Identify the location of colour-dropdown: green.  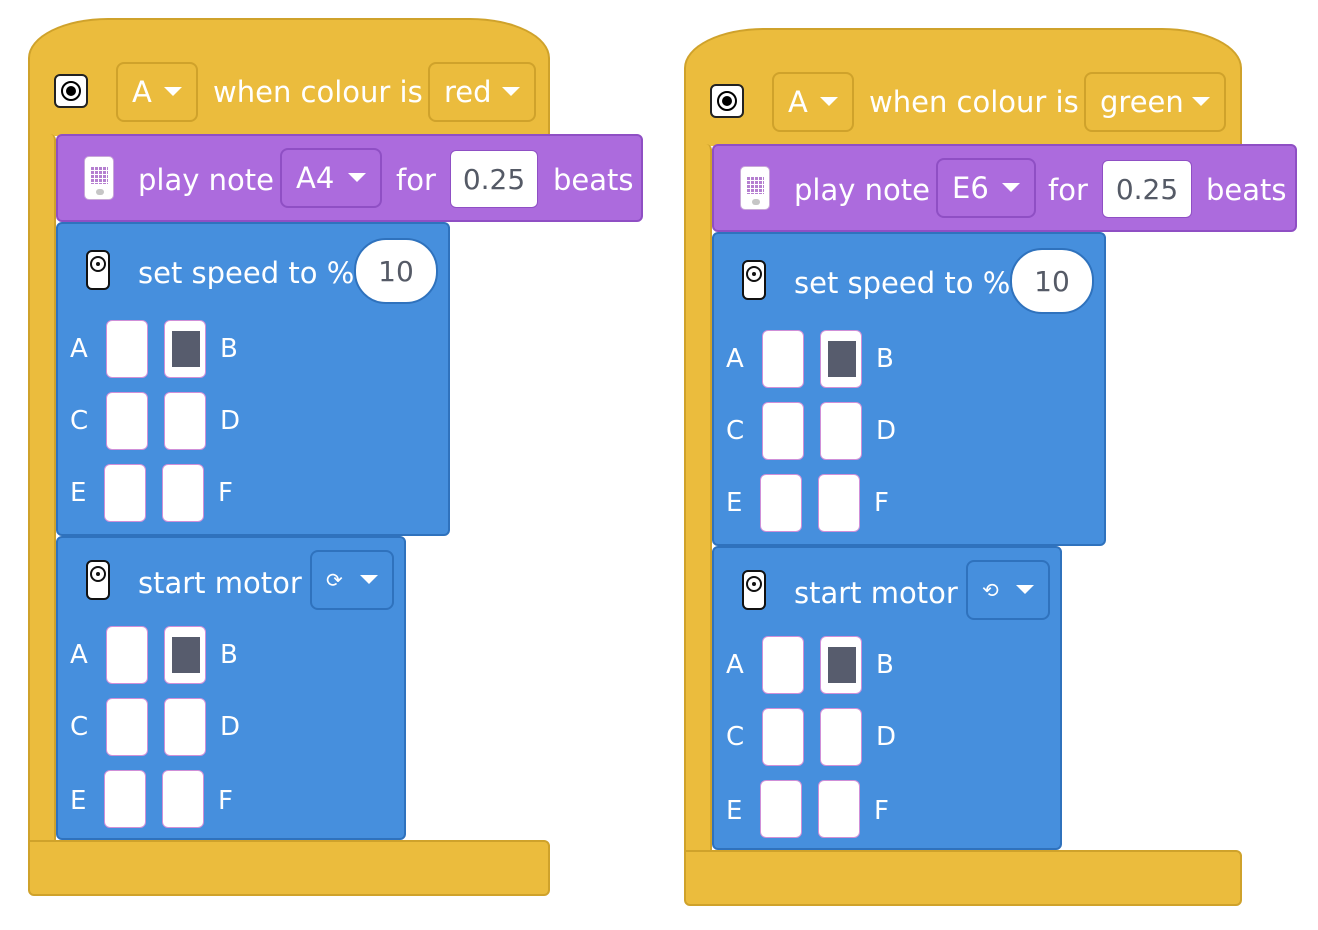
(1155, 102).